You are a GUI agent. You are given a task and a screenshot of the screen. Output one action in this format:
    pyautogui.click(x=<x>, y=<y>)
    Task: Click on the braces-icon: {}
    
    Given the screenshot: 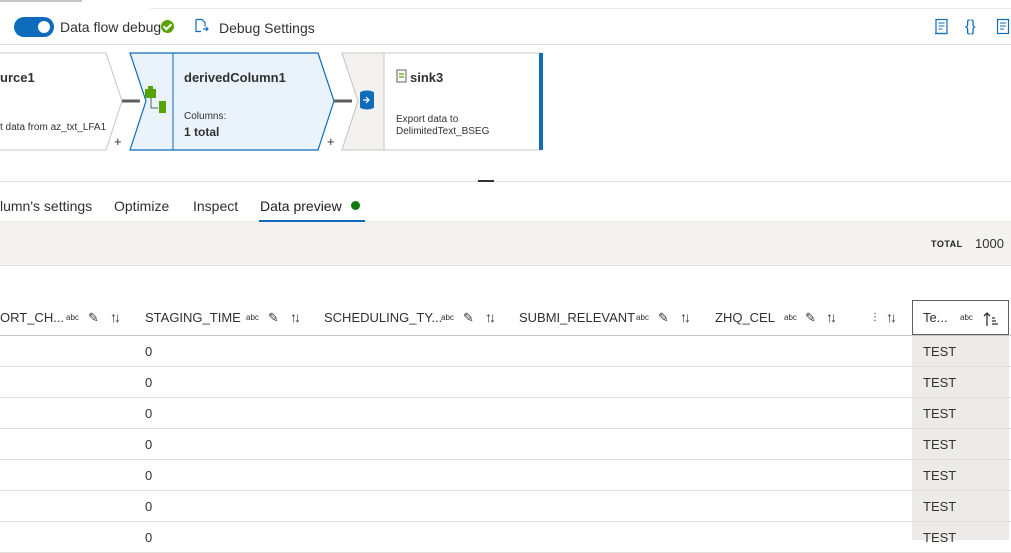 What is the action you would take?
    pyautogui.click(x=970, y=27)
    